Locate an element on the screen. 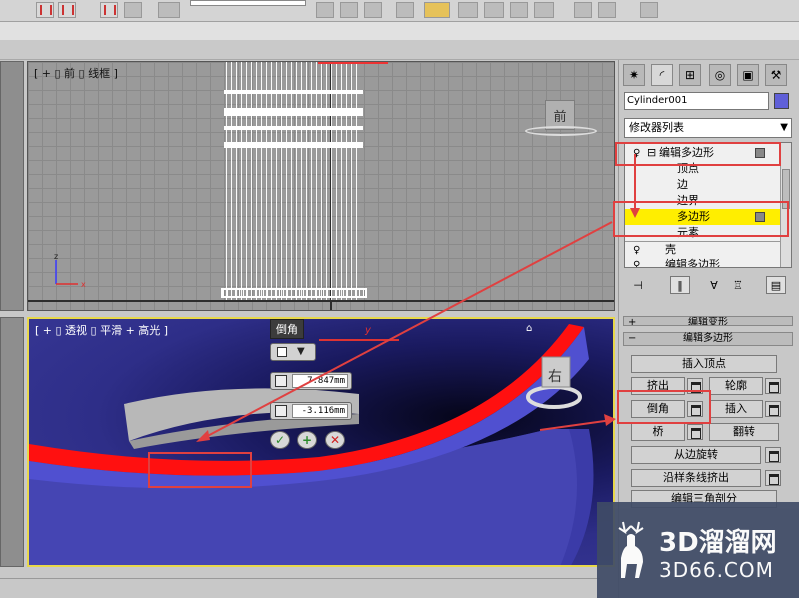 This screenshot has height=598, width=799. hinge-settings-icon is located at coordinates (773, 455).